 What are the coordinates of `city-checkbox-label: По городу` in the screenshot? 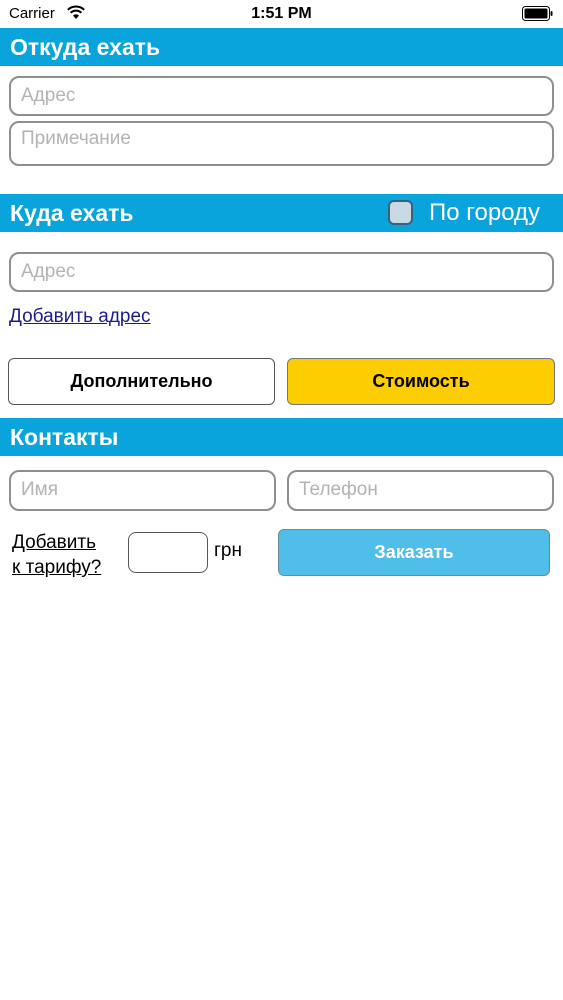 It's located at (484, 213).